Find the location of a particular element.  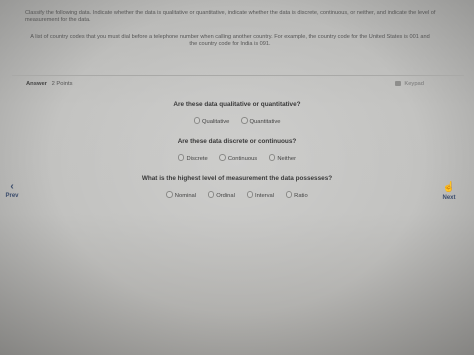

keypad-label: Keypad is located at coordinates (414, 84).